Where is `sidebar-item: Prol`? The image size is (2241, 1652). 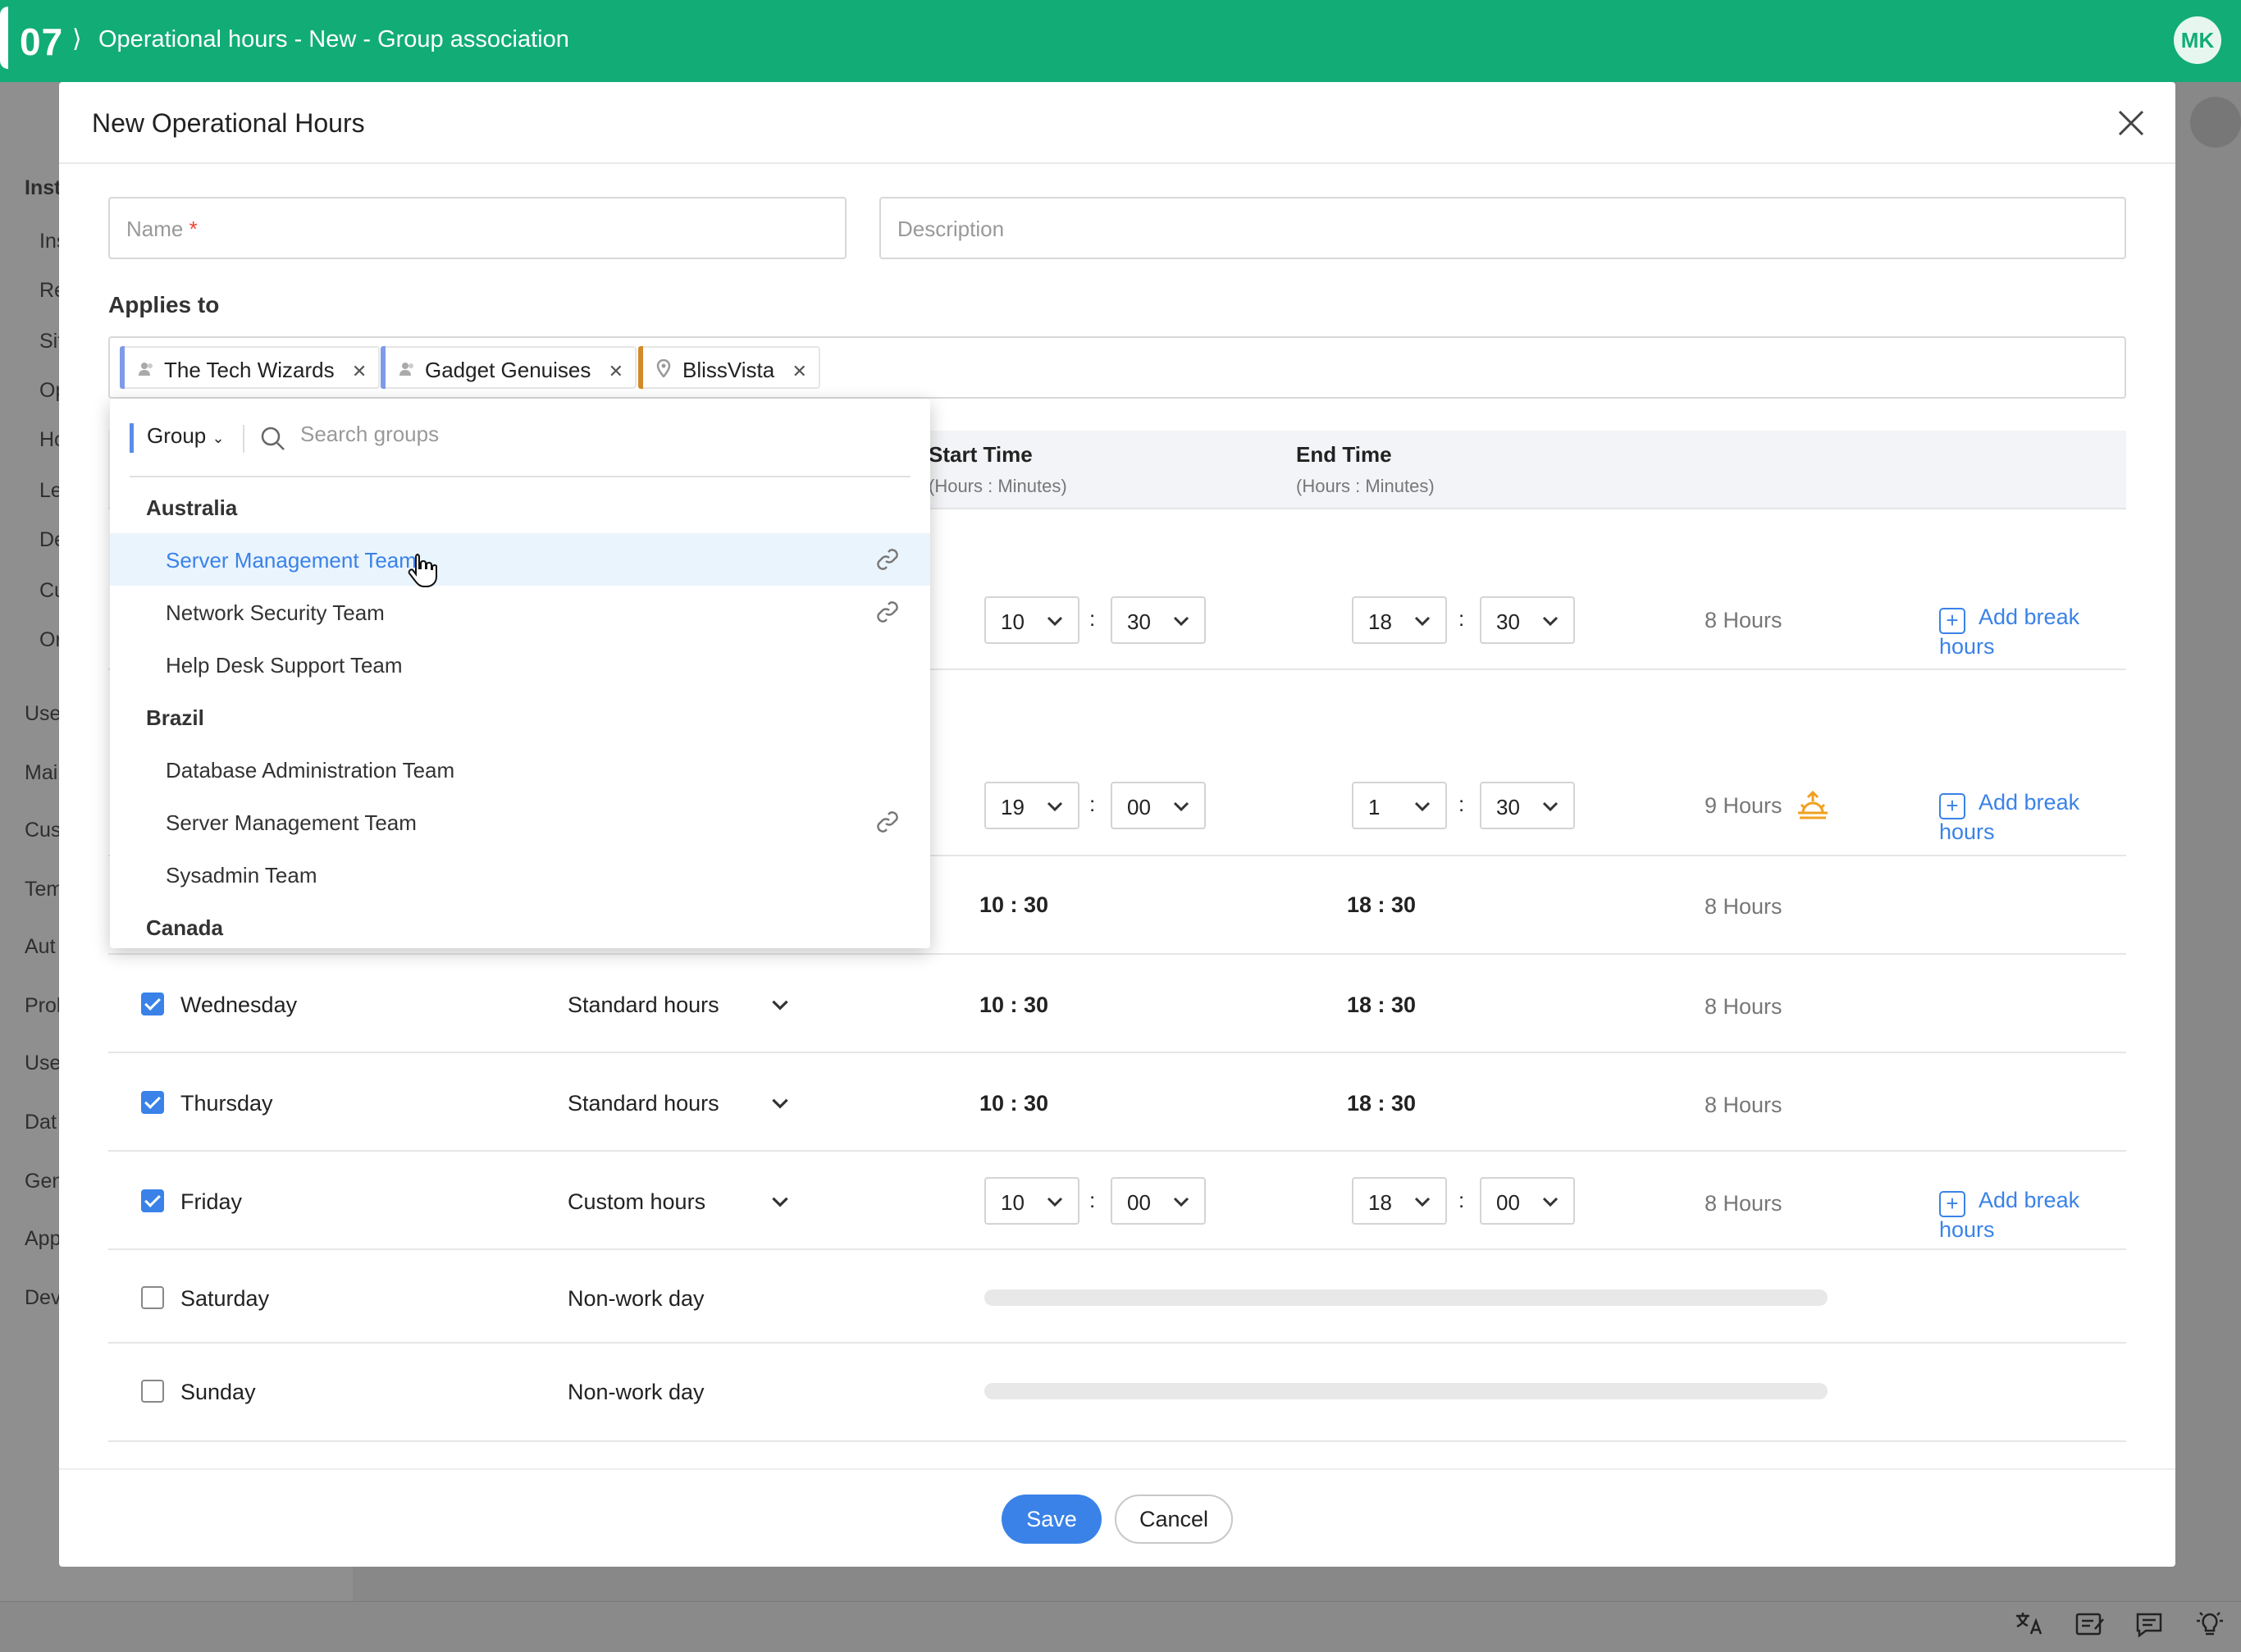
sidebar-item: Prol is located at coordinates (43, 1005).